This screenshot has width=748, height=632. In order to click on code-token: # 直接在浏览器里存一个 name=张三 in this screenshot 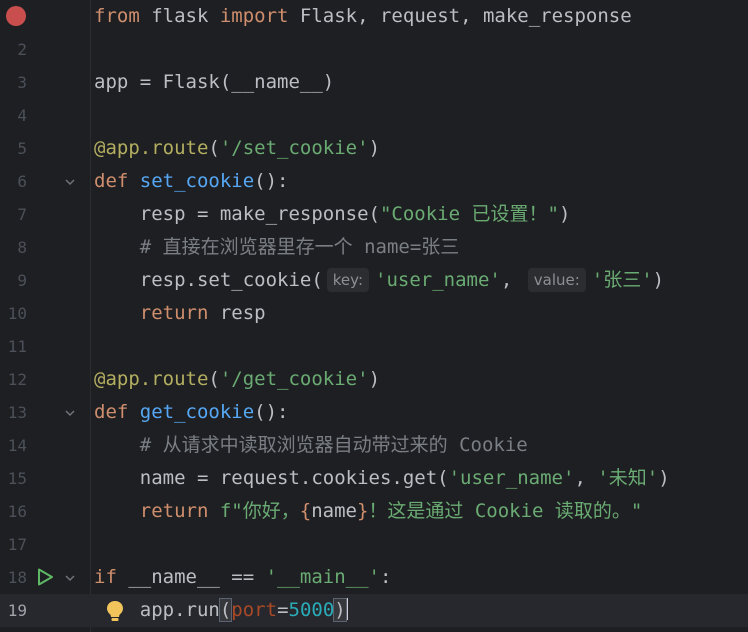, I will do `click(277, 247)`.